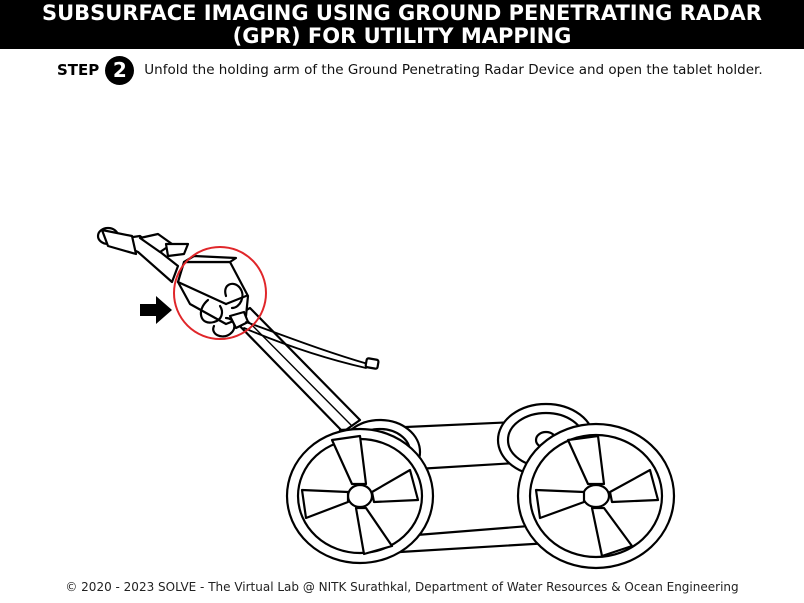  Describe the element at coordinates (213, 296) in the screenshot. I see `tablet-holder` at that location.